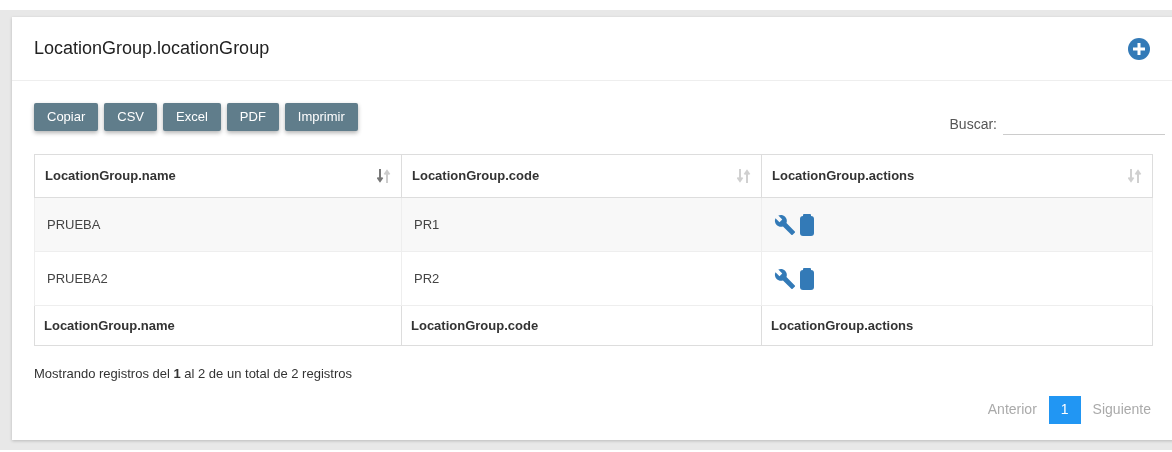  What do you see at coordinates (321, 117) in the screenshot?
I see `export-button: Imprimir` at bounding box center [321, 117].